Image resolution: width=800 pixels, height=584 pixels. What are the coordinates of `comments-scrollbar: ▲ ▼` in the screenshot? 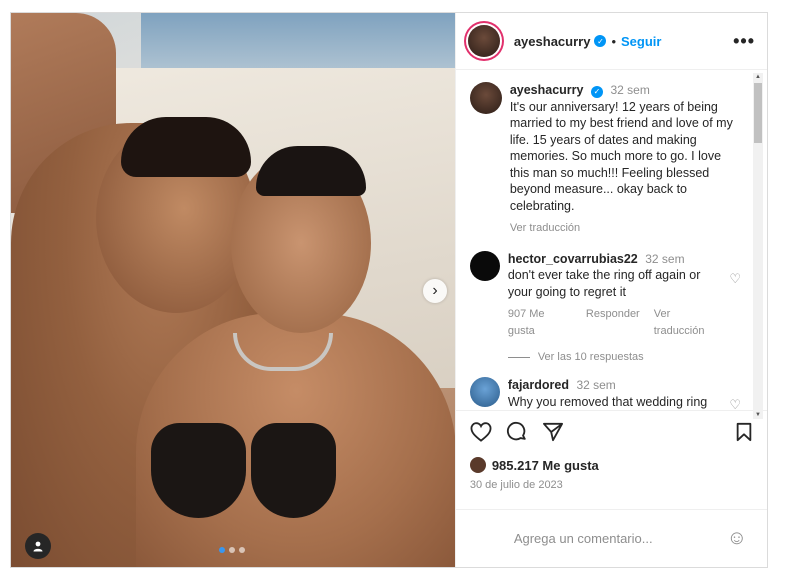 It's located at (758, 246).